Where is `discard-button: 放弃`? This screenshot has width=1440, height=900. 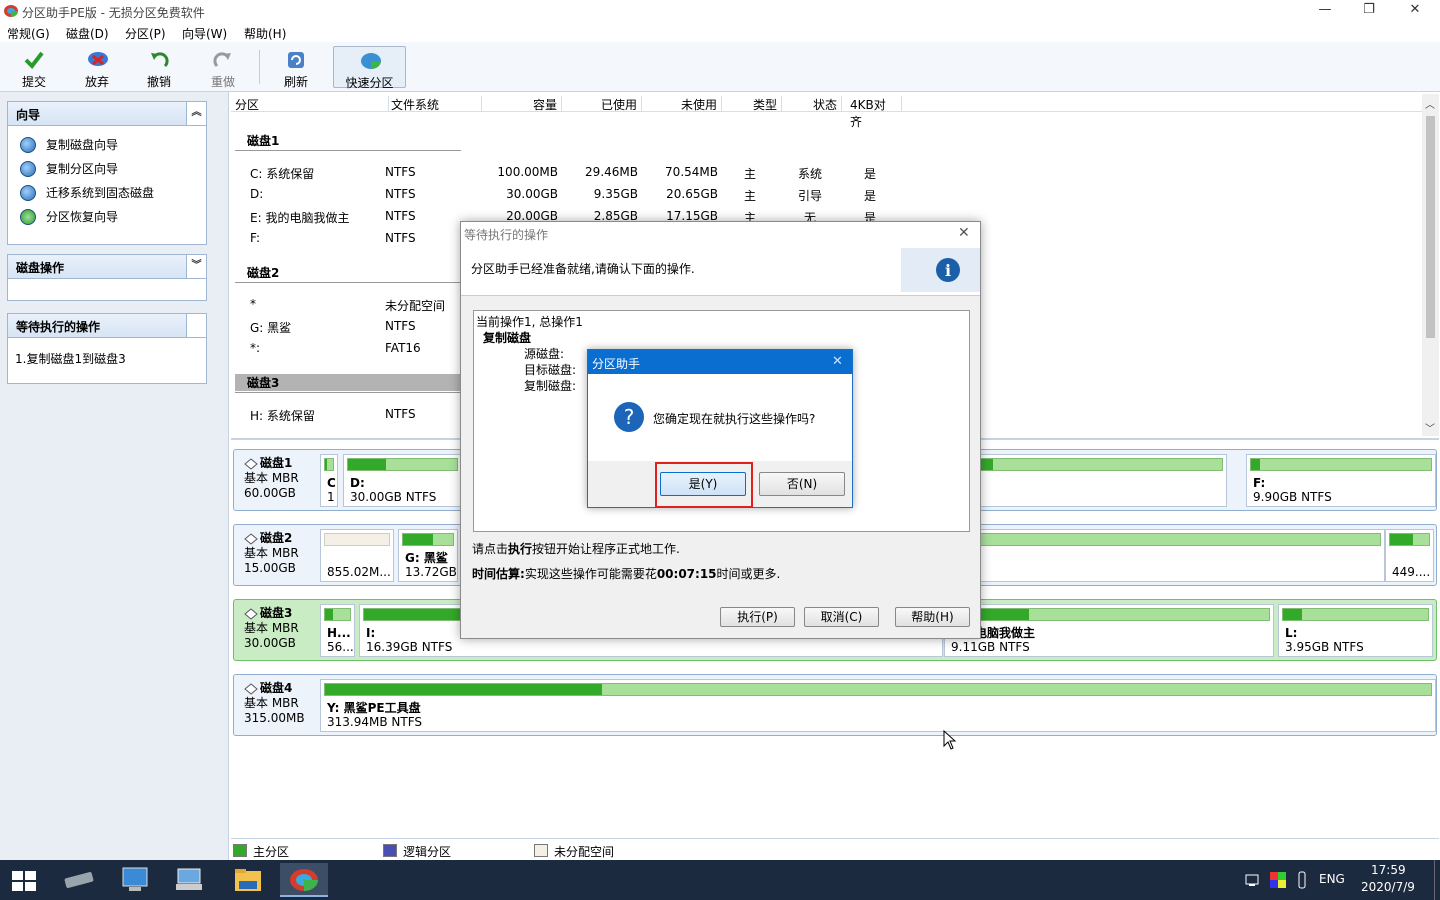
discard-button: 放弃 is located at coordinates (97, 67).